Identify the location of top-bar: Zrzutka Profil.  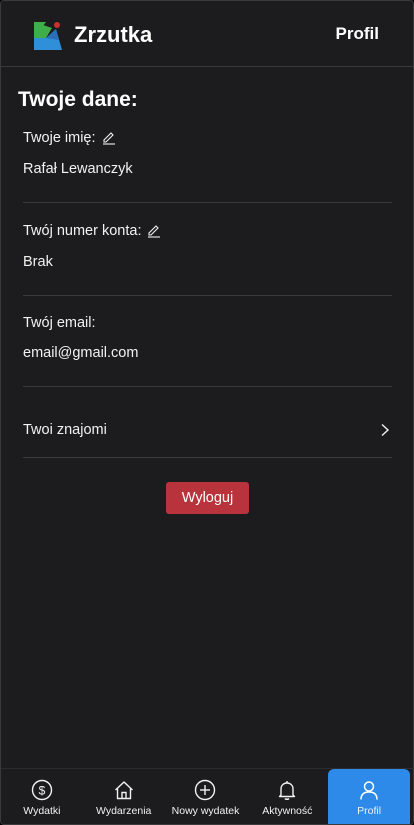
(207, 34).